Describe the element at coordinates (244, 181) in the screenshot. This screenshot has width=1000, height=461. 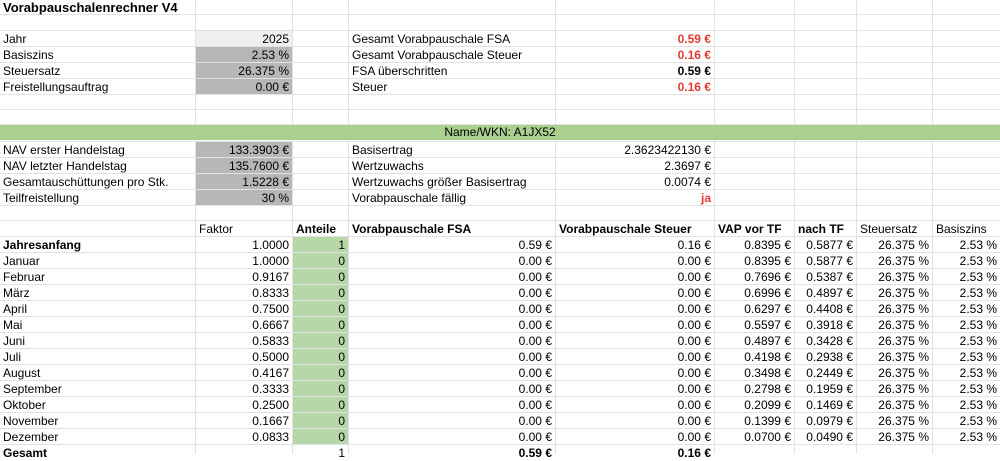
I see `input-ausschuettungen: 1.5228 €` at that location.